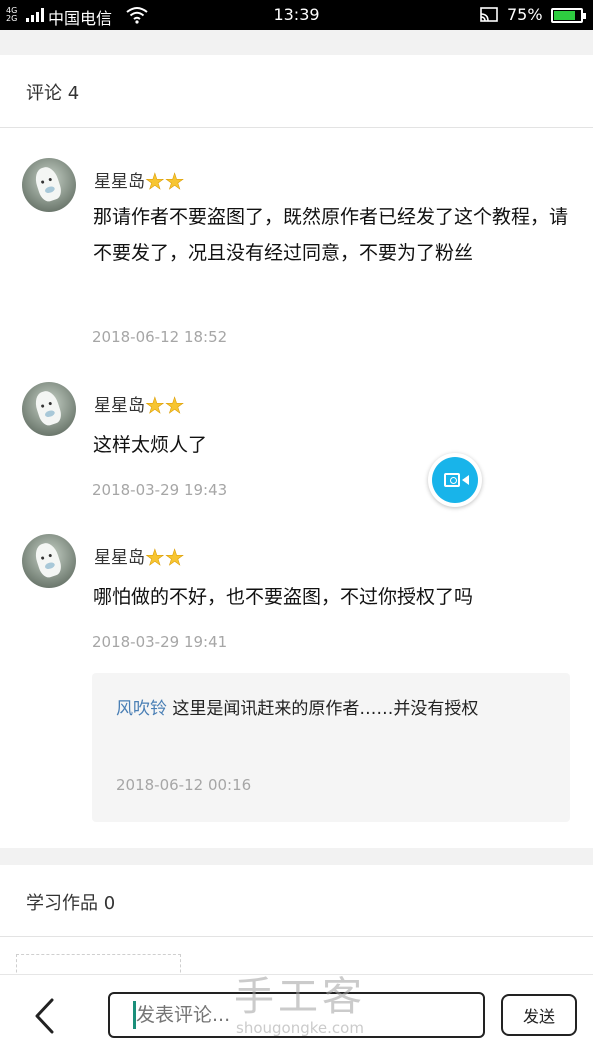  Describe the element at coordinates (184, 785) in the screenshot. I see `reply-time: 2018-06-12 00:16` at that location.